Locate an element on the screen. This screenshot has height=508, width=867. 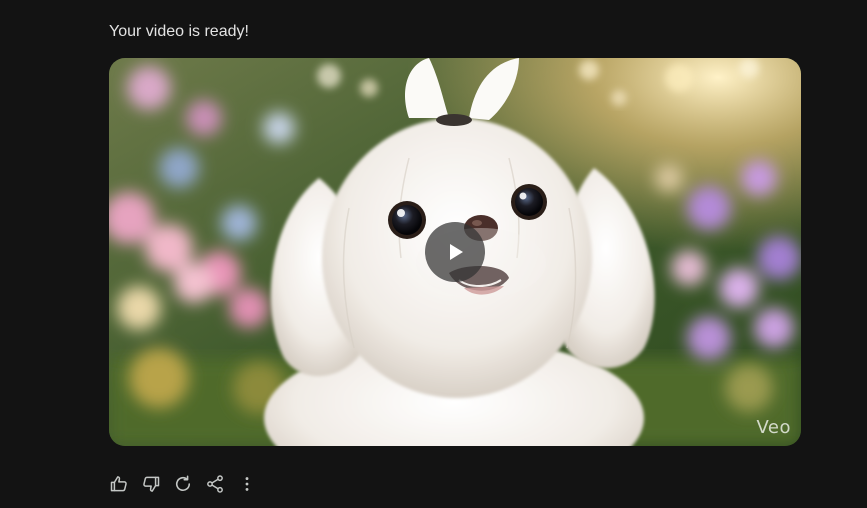
regenerate-icon is located at coordinates (183, 483).